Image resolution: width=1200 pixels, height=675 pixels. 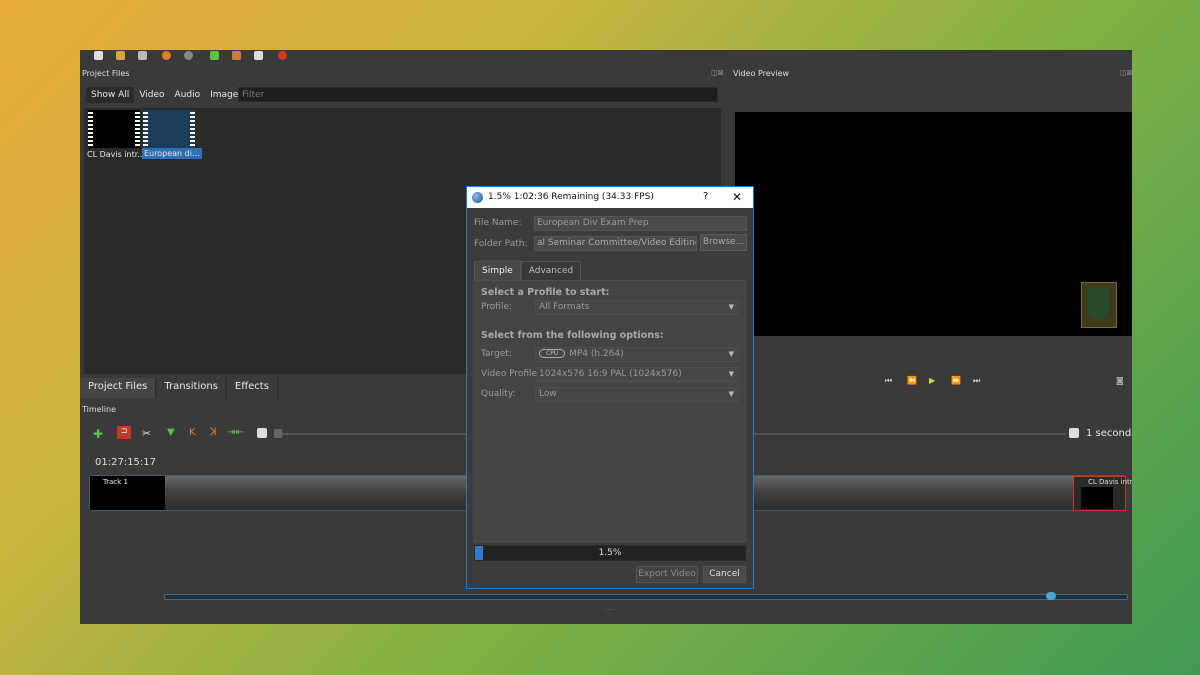 I want to click on timeline-clip: CL Davis intr, so click(x=1102, y=493).